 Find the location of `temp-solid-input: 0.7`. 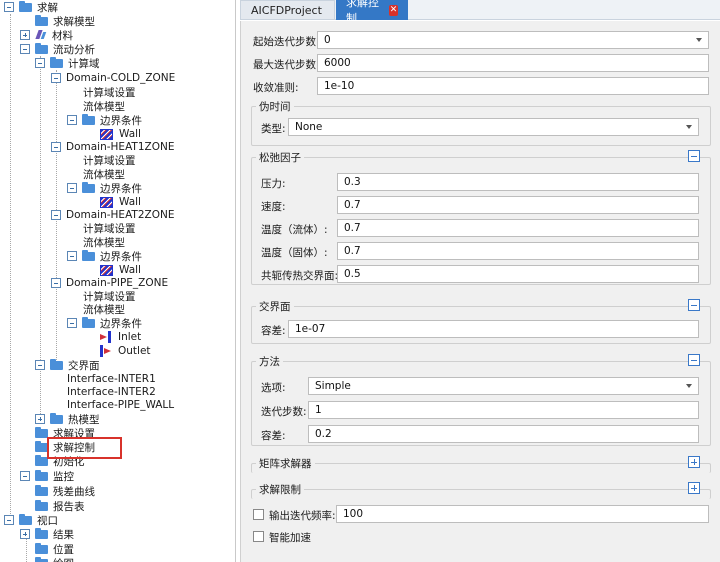

temp-solid-input: 0.7 is located at coordinates (518, 251).